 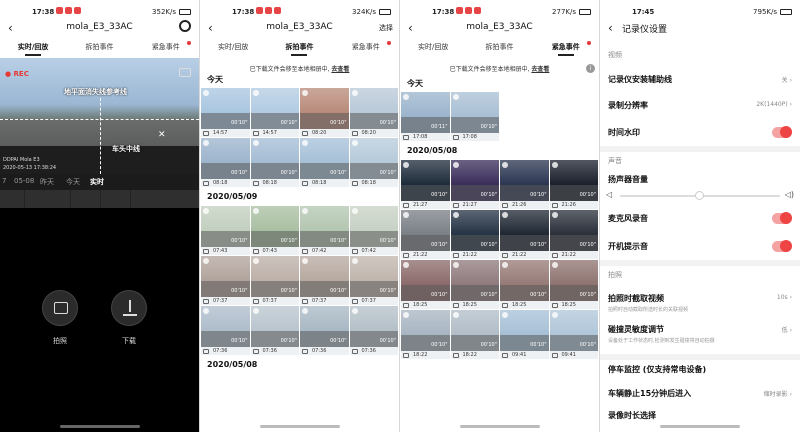 I want to click on select-button: 选择, so click(x=386, y=28).